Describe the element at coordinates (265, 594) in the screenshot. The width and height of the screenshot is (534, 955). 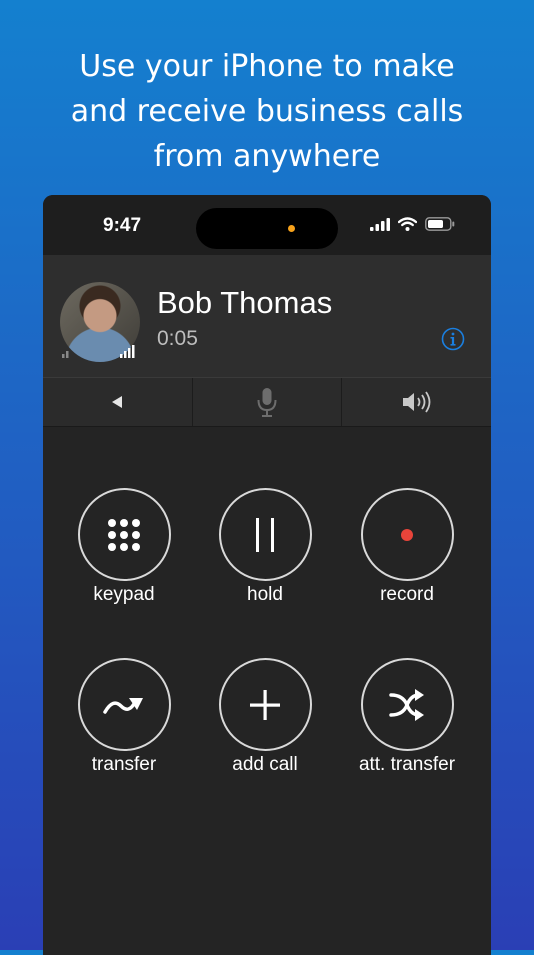
I see `hold-label: hold` at that location.